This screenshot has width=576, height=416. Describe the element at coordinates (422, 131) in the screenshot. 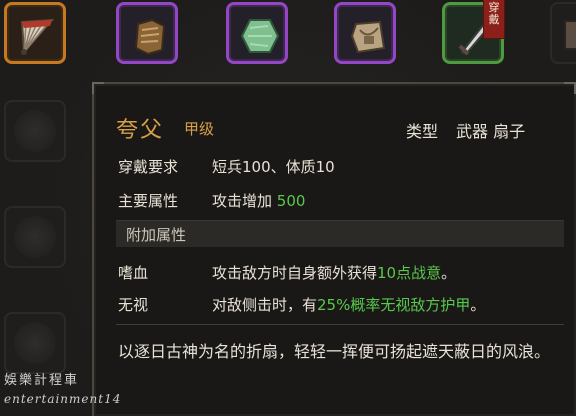

I see `item-type-label: 类型` at that location.